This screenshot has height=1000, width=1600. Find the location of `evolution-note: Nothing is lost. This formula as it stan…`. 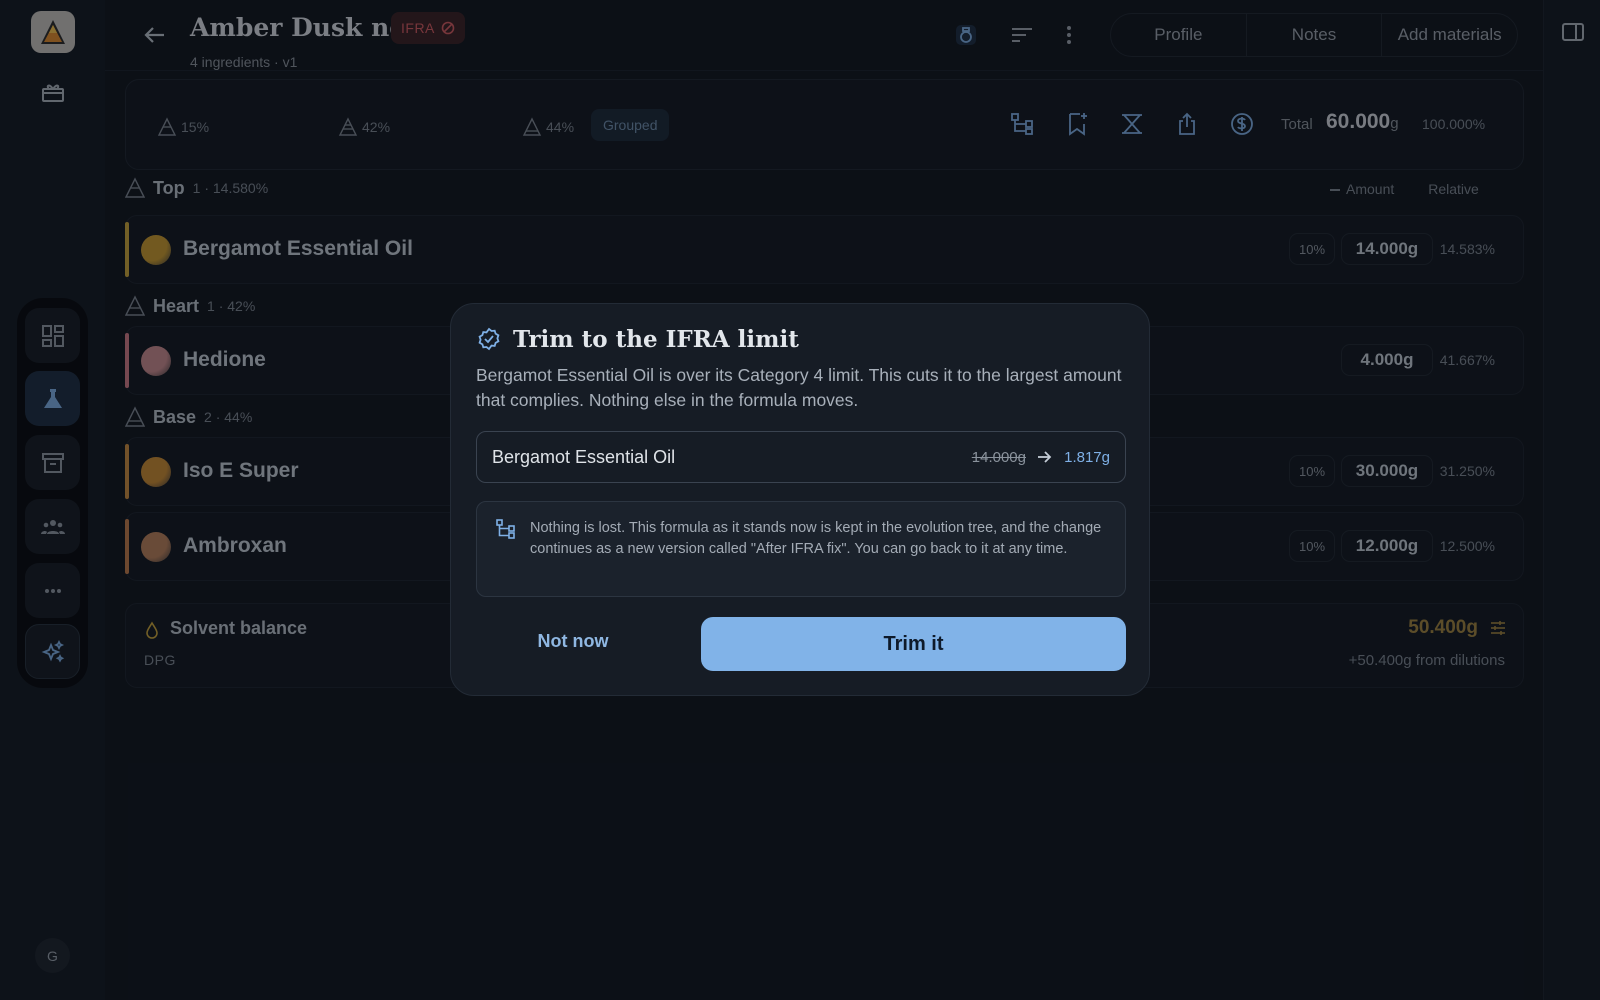

evolution-note: Nothing is lost. This formula as it stan… is located at coordinates (801, 549).